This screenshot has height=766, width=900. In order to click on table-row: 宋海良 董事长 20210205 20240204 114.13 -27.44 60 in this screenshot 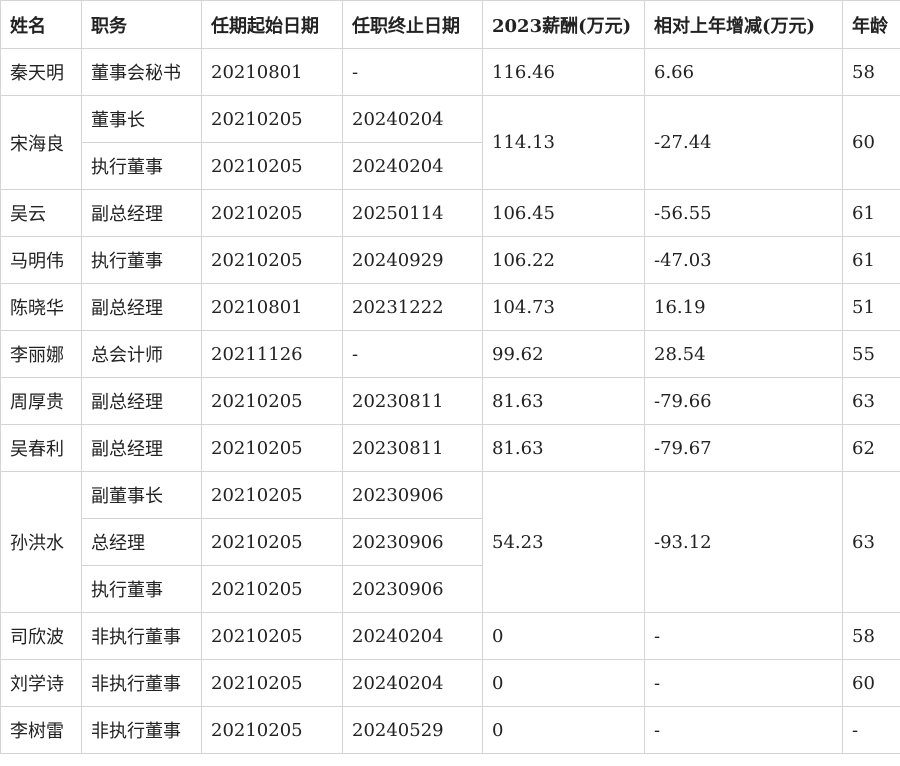, I will do `click(450, 142)`.